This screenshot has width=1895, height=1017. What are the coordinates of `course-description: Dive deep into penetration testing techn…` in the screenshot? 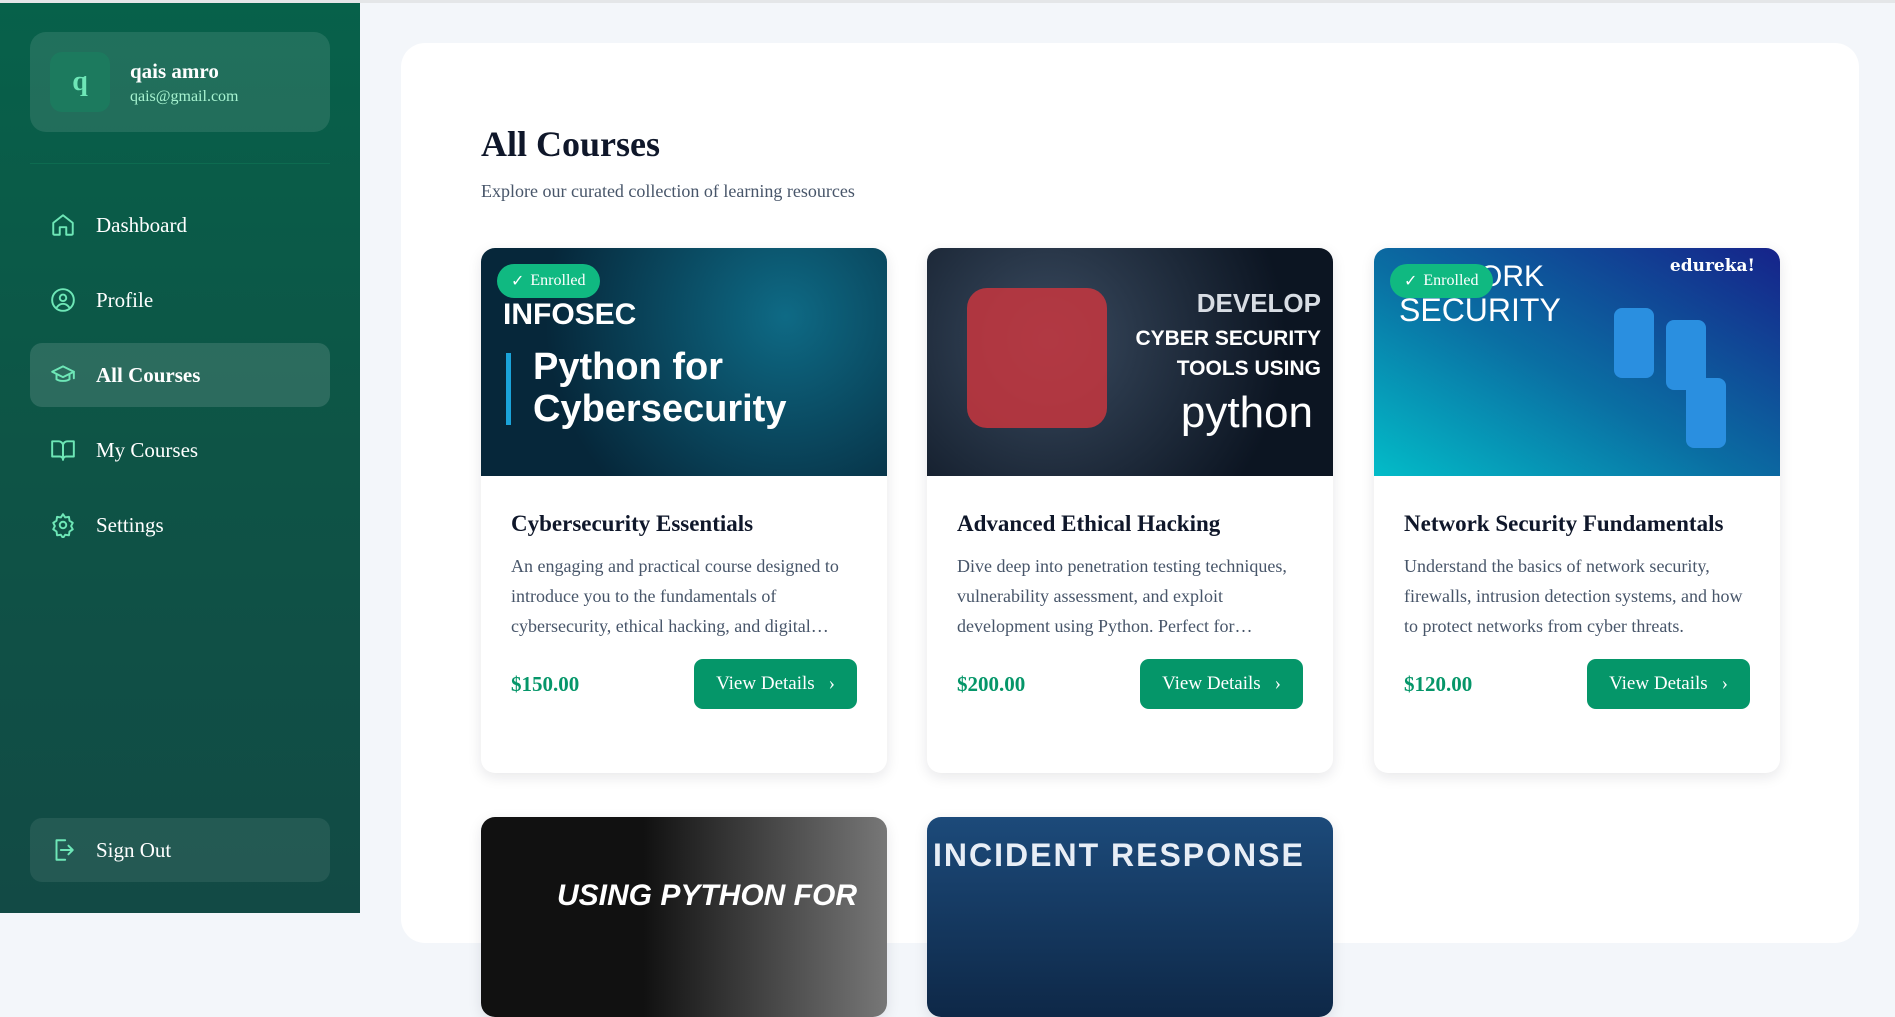 It's located at (1122, 596).